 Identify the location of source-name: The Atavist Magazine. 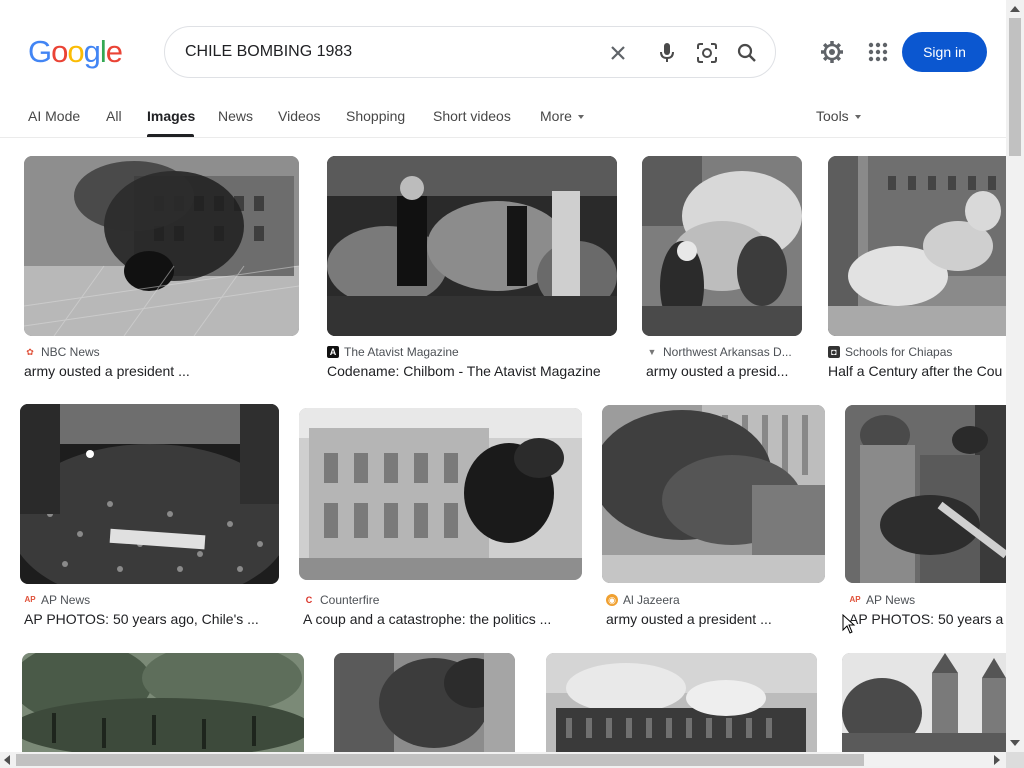
(401, 352).